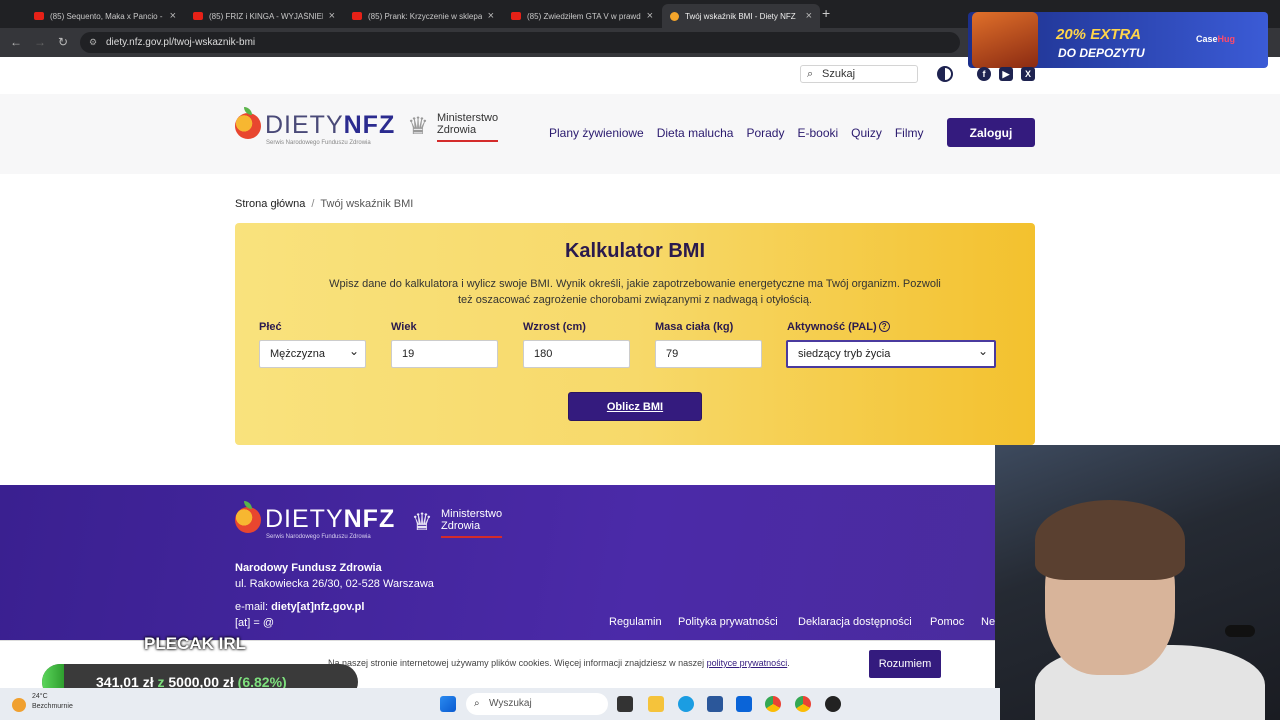 The height and width of the screenshot is (720, 1280). I want to click on nav-quizy: Quizy, so click(866, 133).